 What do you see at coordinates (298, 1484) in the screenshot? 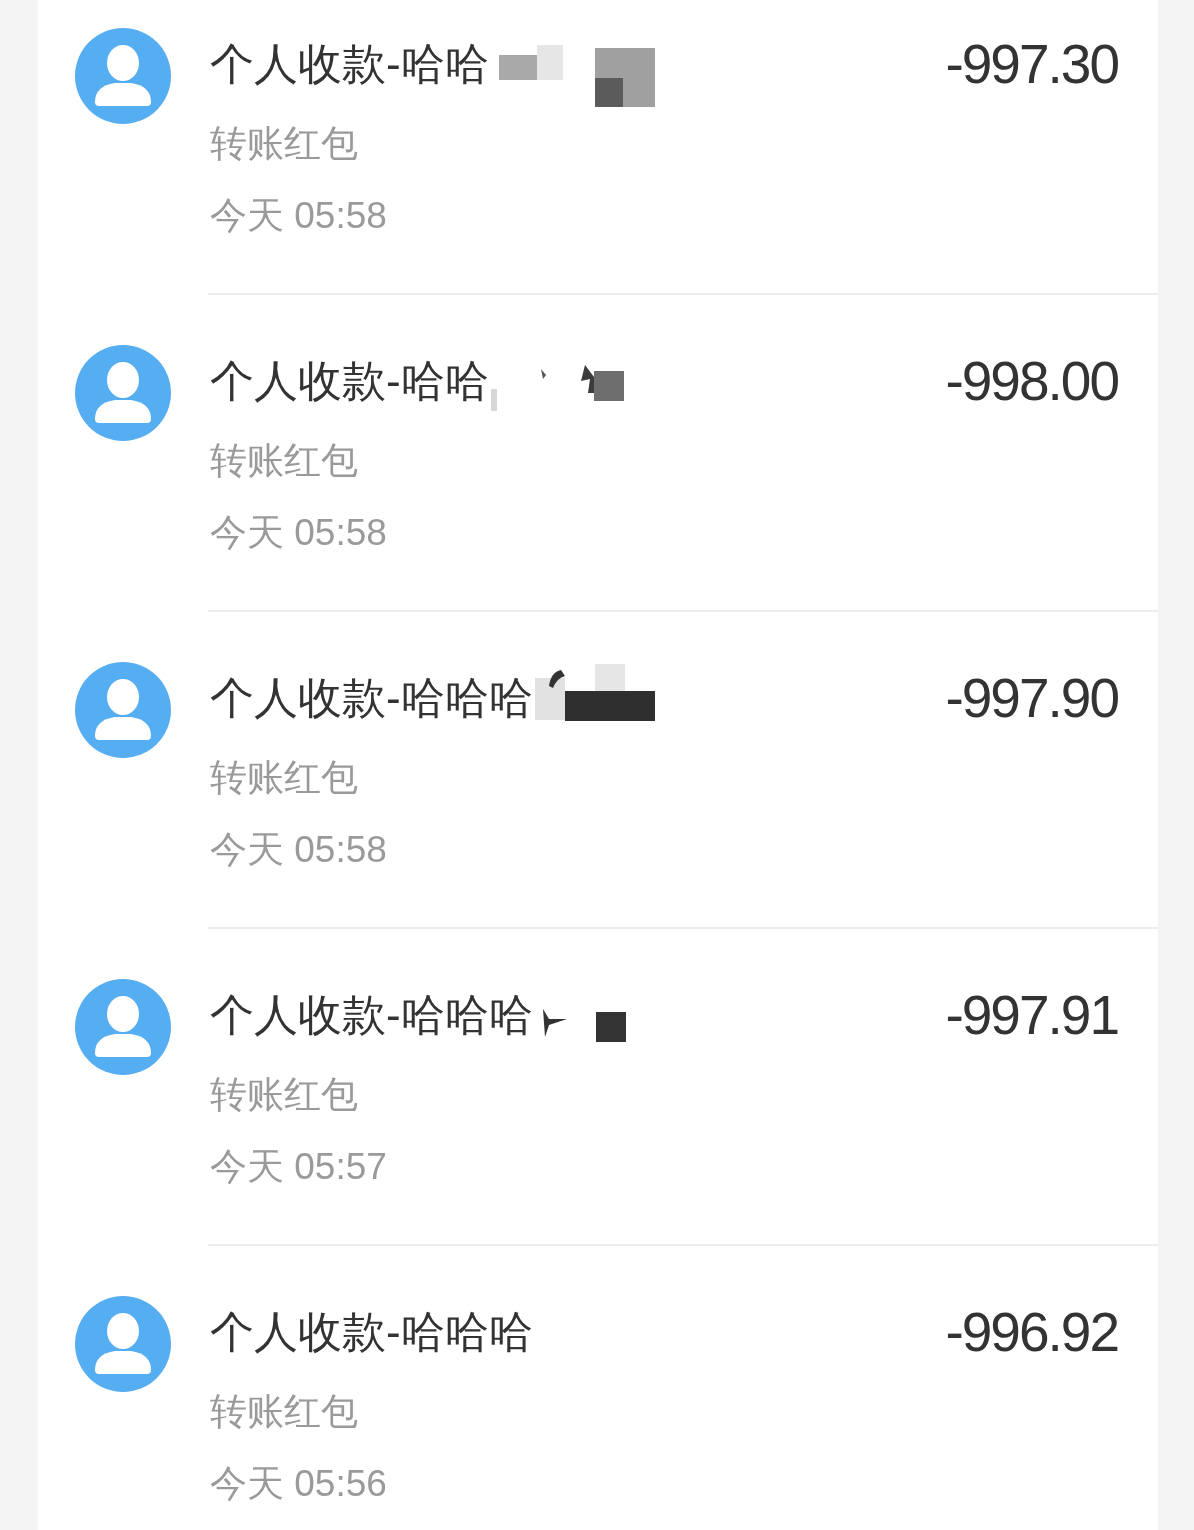
I see `transaction-time: 今天 05:56` at bounding box center [298, 1484].